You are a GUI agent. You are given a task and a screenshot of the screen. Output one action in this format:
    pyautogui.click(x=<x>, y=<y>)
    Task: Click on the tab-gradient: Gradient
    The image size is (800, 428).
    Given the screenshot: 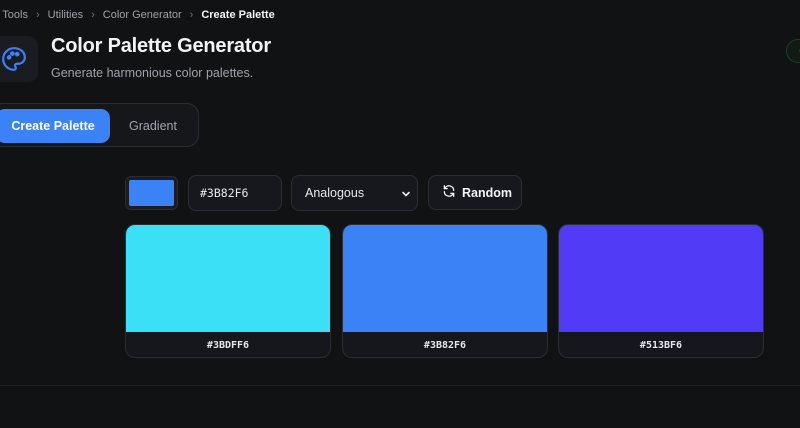 What is the action you would take?
    pyautogui.click(x=153, y=126)
    